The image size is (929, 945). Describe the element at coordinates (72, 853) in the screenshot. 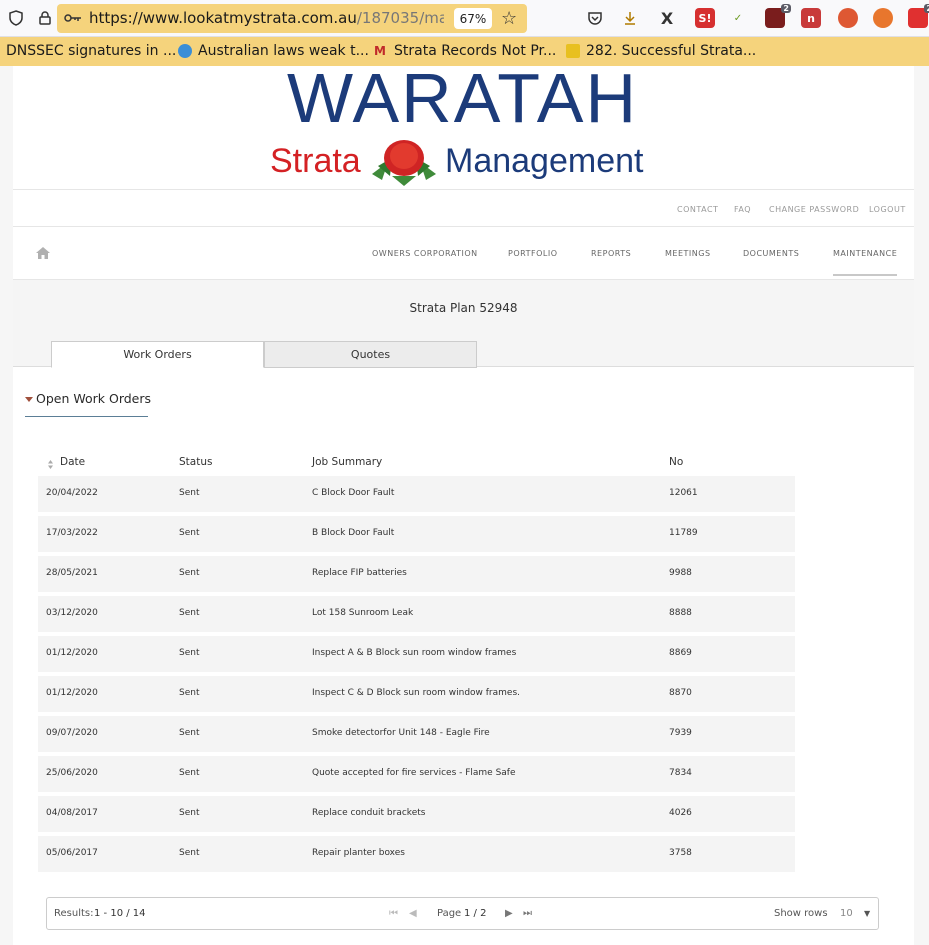

I see `cell-date: 05/06/2017` at that location.